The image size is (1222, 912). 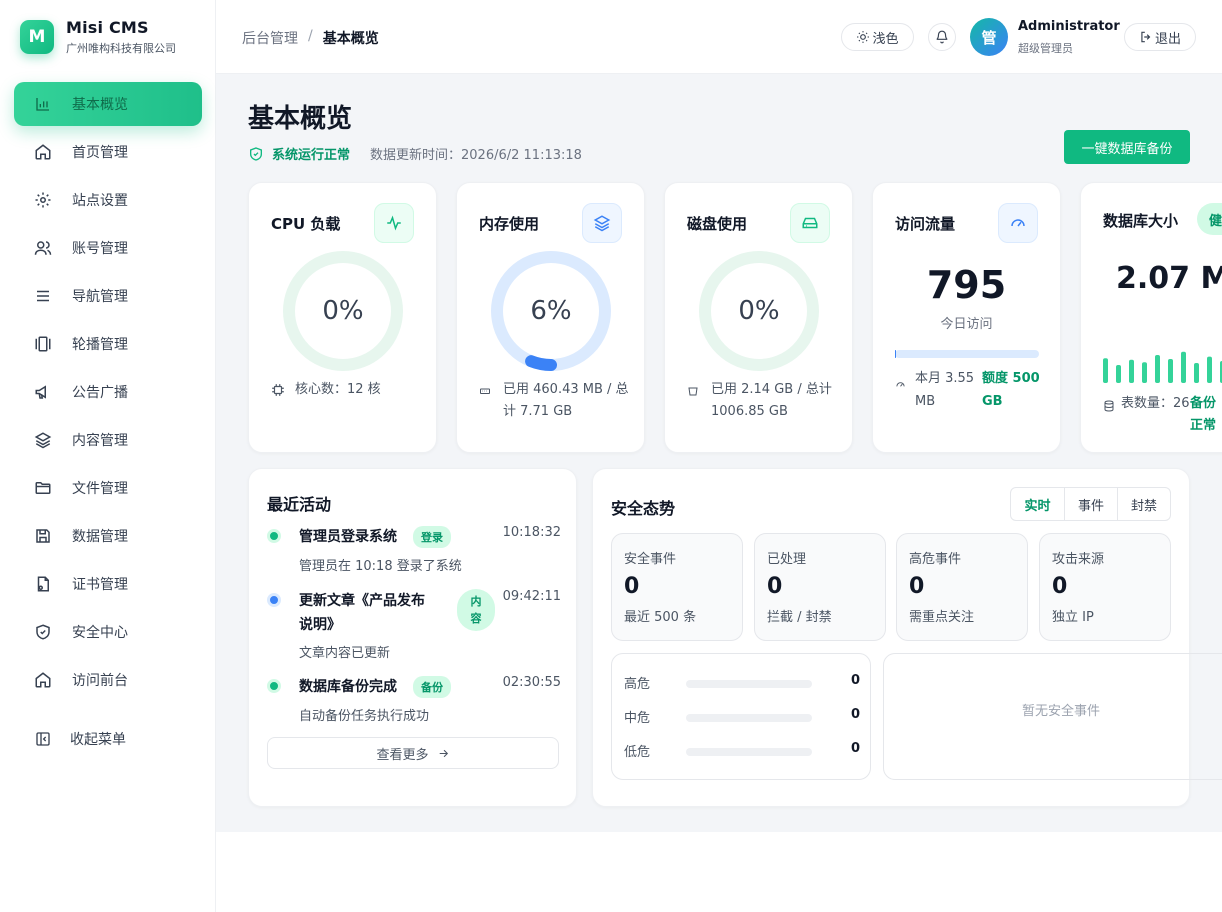 I want to click on tab-bans: 封禁, so click(x=1143, y=504).